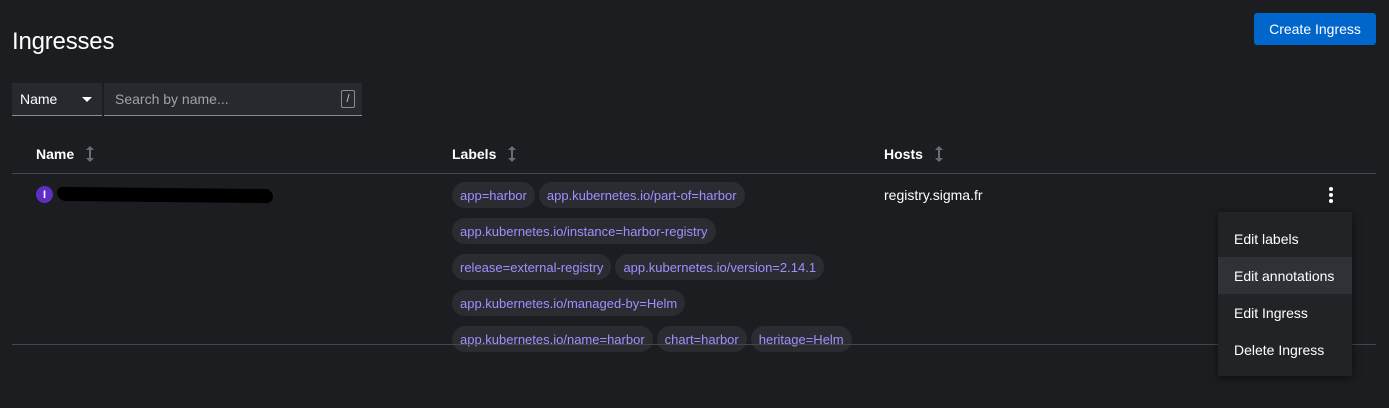 Image resolution: width=1389 pixels, height=408 pixels. I want to click on create-ingress-button: Create Ingress, so click(1315, 29).